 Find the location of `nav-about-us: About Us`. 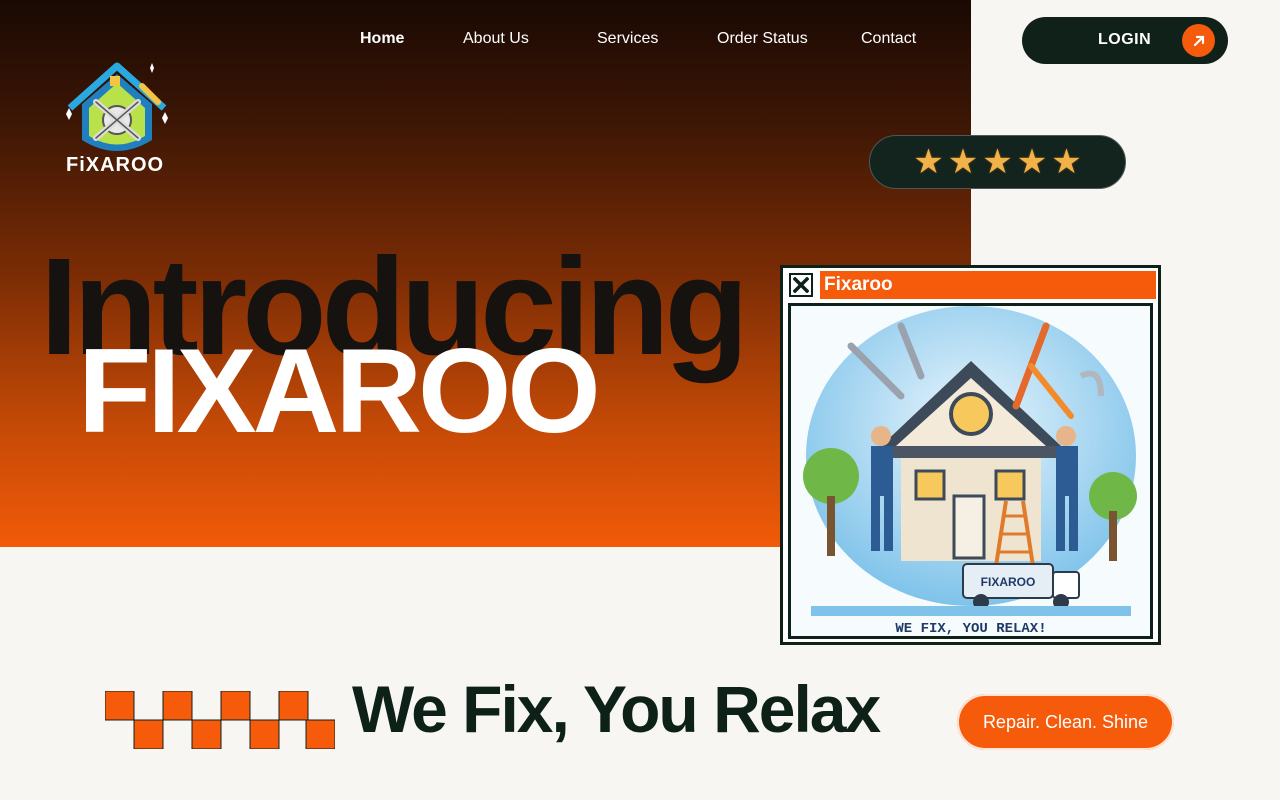

nav-about-us: About Us is located at coordinates (496, 39).